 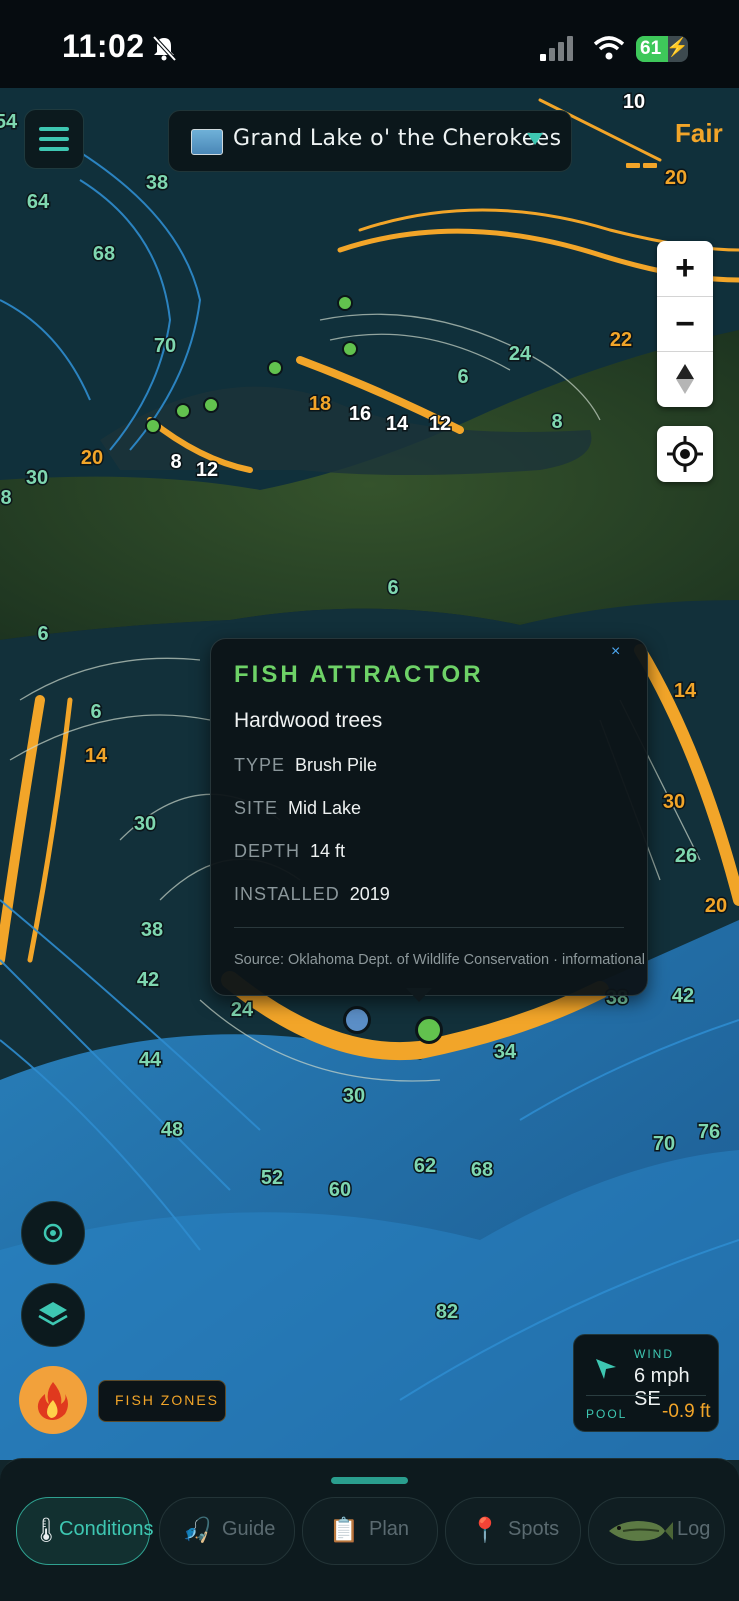 What do you see at coordinates (320, 404) in the screenshot?
I see `depth-label: 18` at bounding box center [320, 404].